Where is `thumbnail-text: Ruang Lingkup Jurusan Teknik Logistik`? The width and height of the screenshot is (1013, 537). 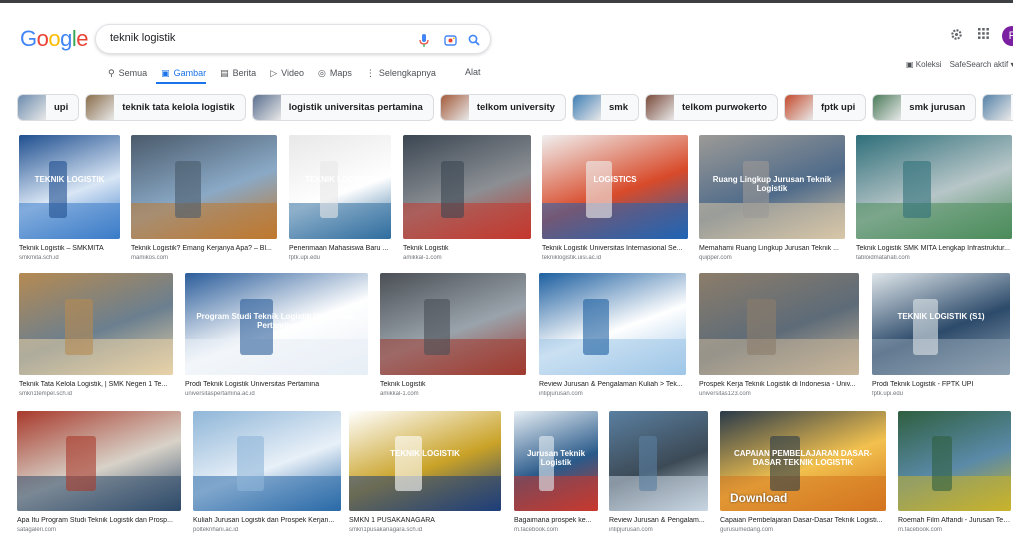
thumbnail-text: Ruang Lingkup Jurusan Teknik Logistik is located at coordinates (772, 184).